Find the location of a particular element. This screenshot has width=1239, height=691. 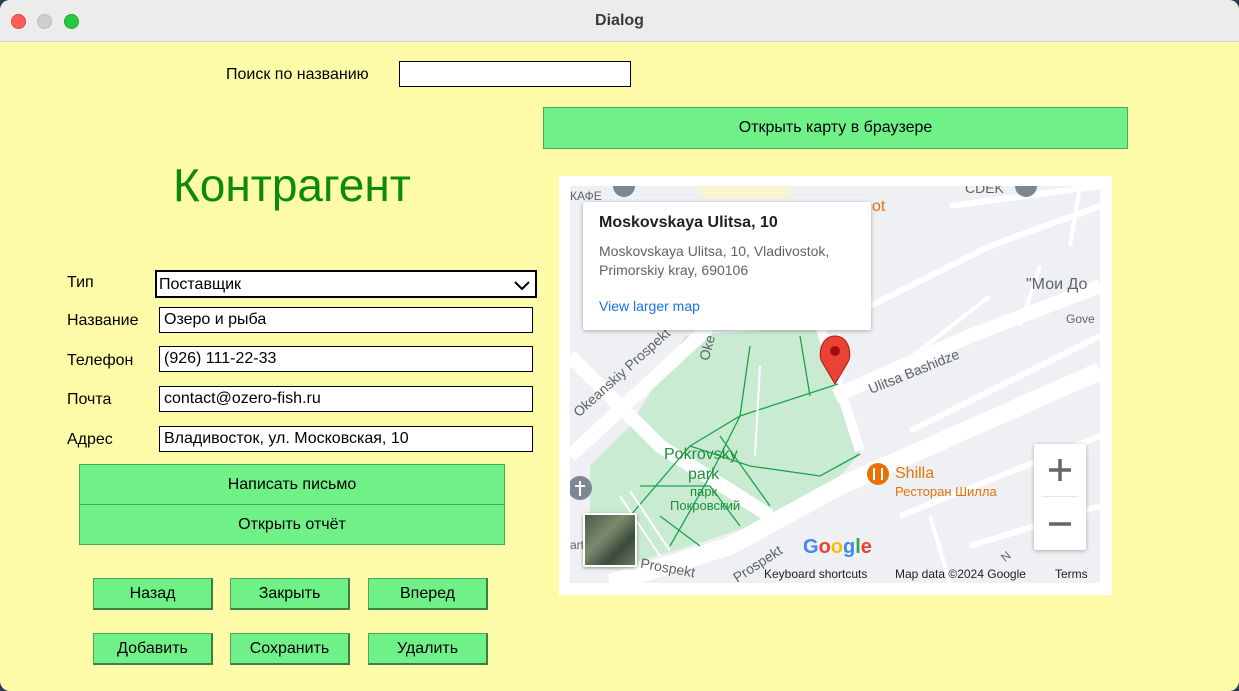

add-button: Добавить is located at coordinates (153, 649).